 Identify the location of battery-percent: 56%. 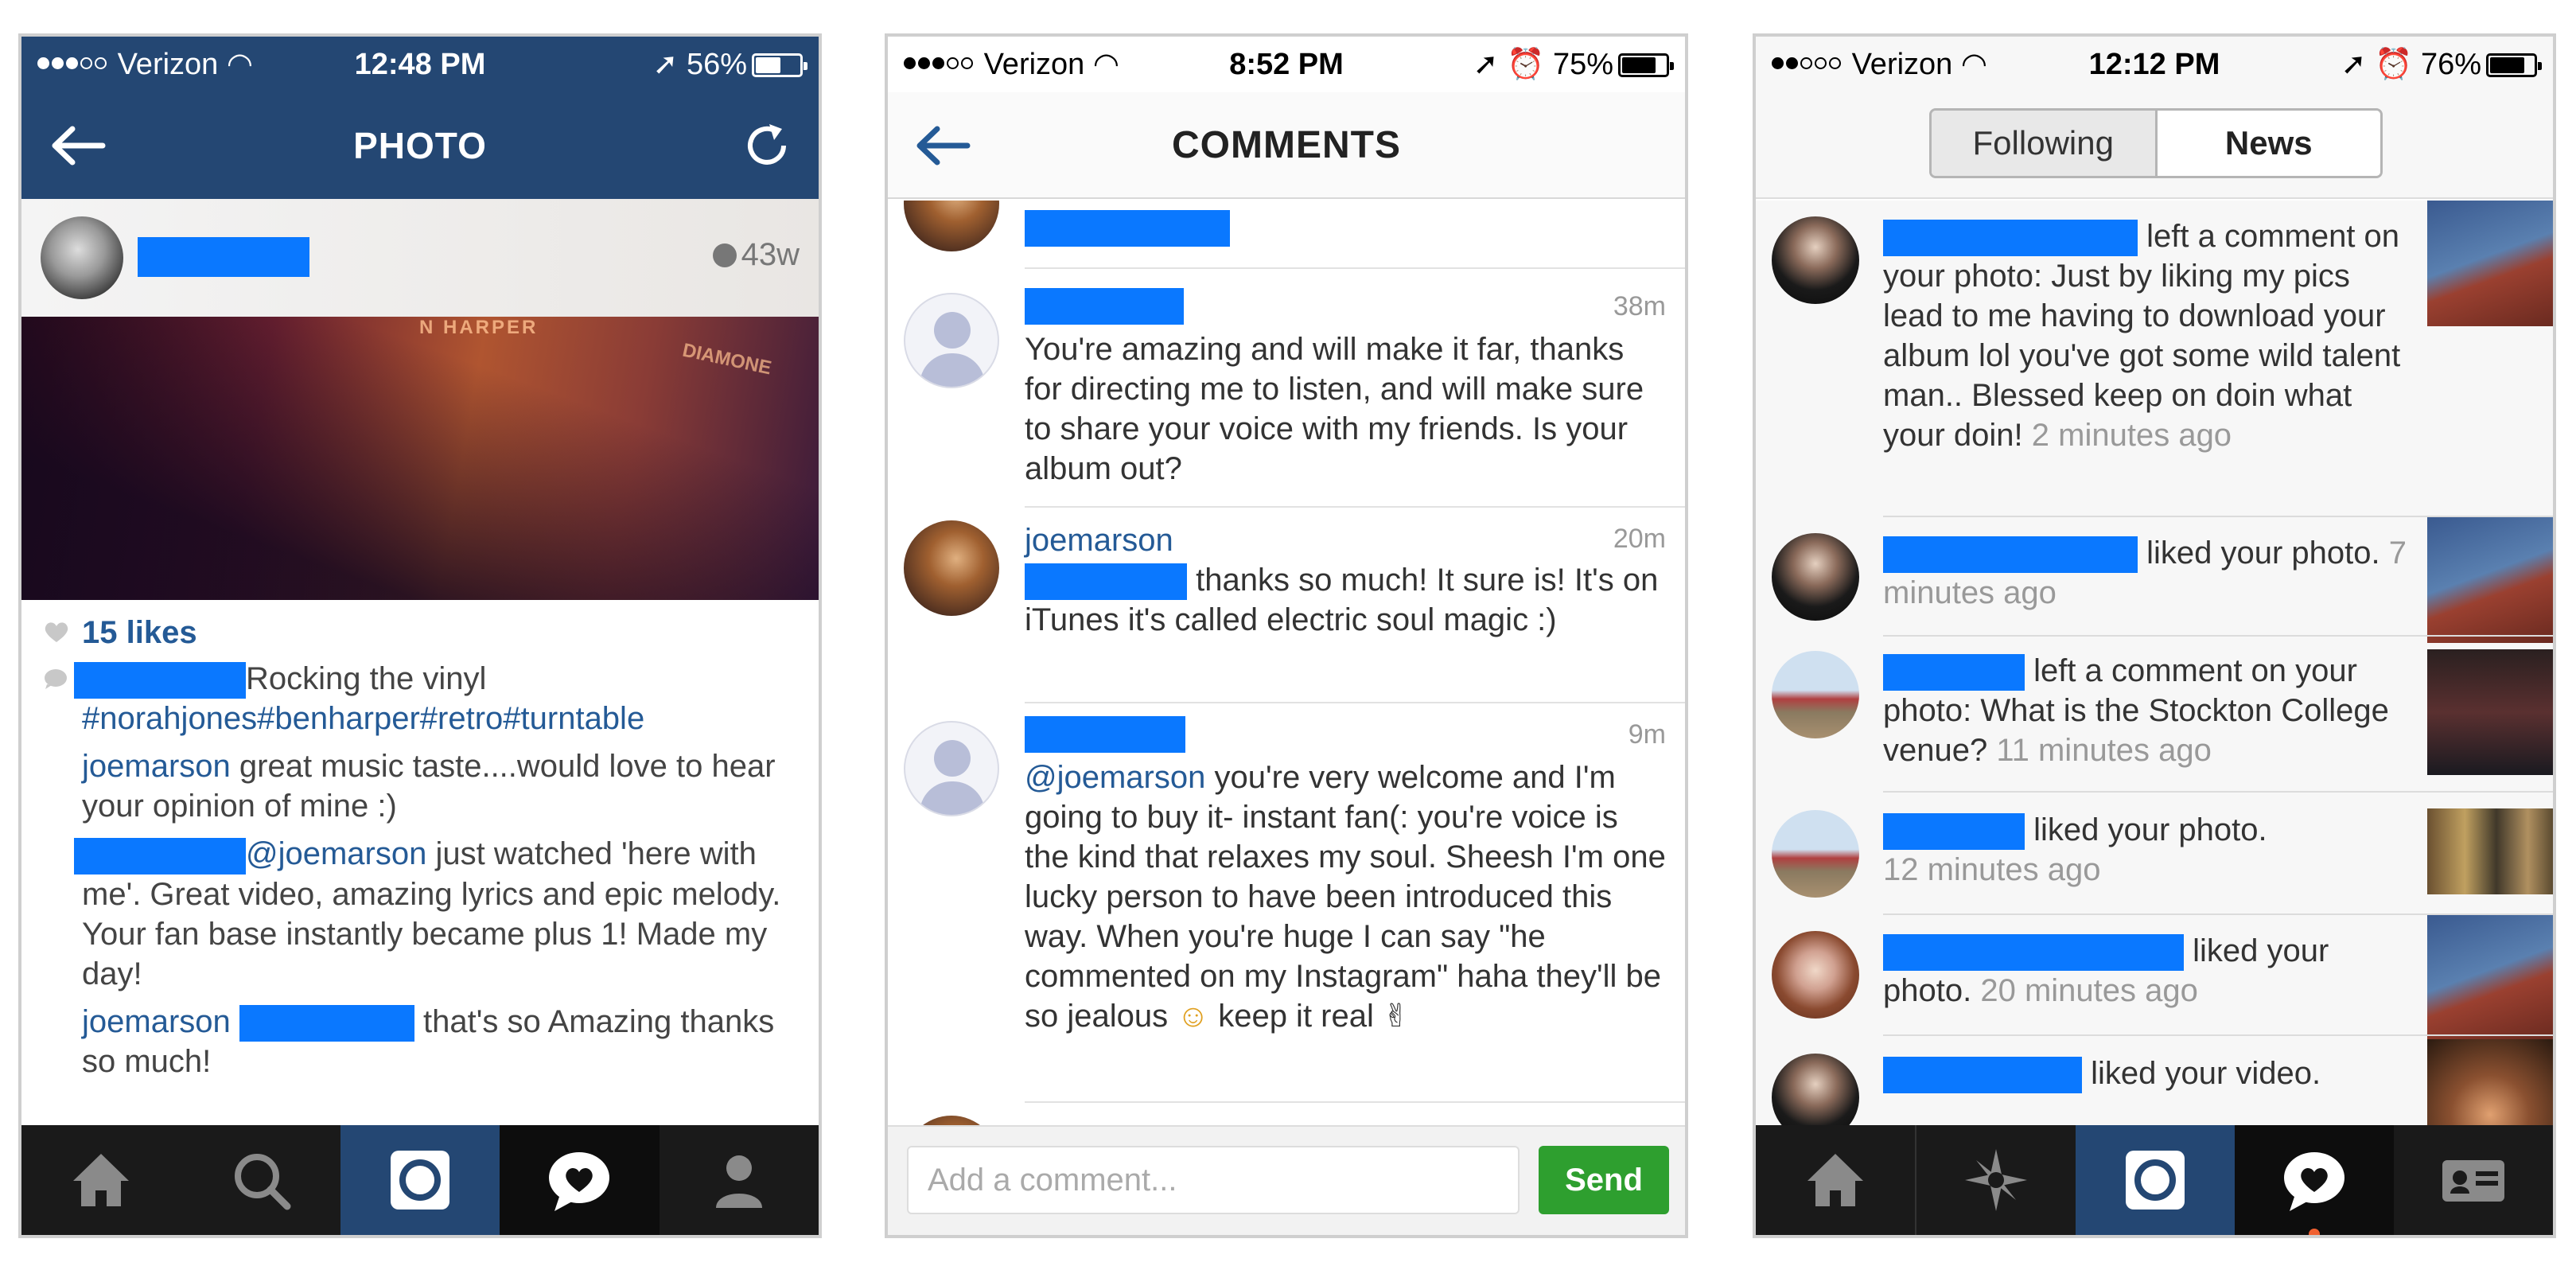
(717, 64).